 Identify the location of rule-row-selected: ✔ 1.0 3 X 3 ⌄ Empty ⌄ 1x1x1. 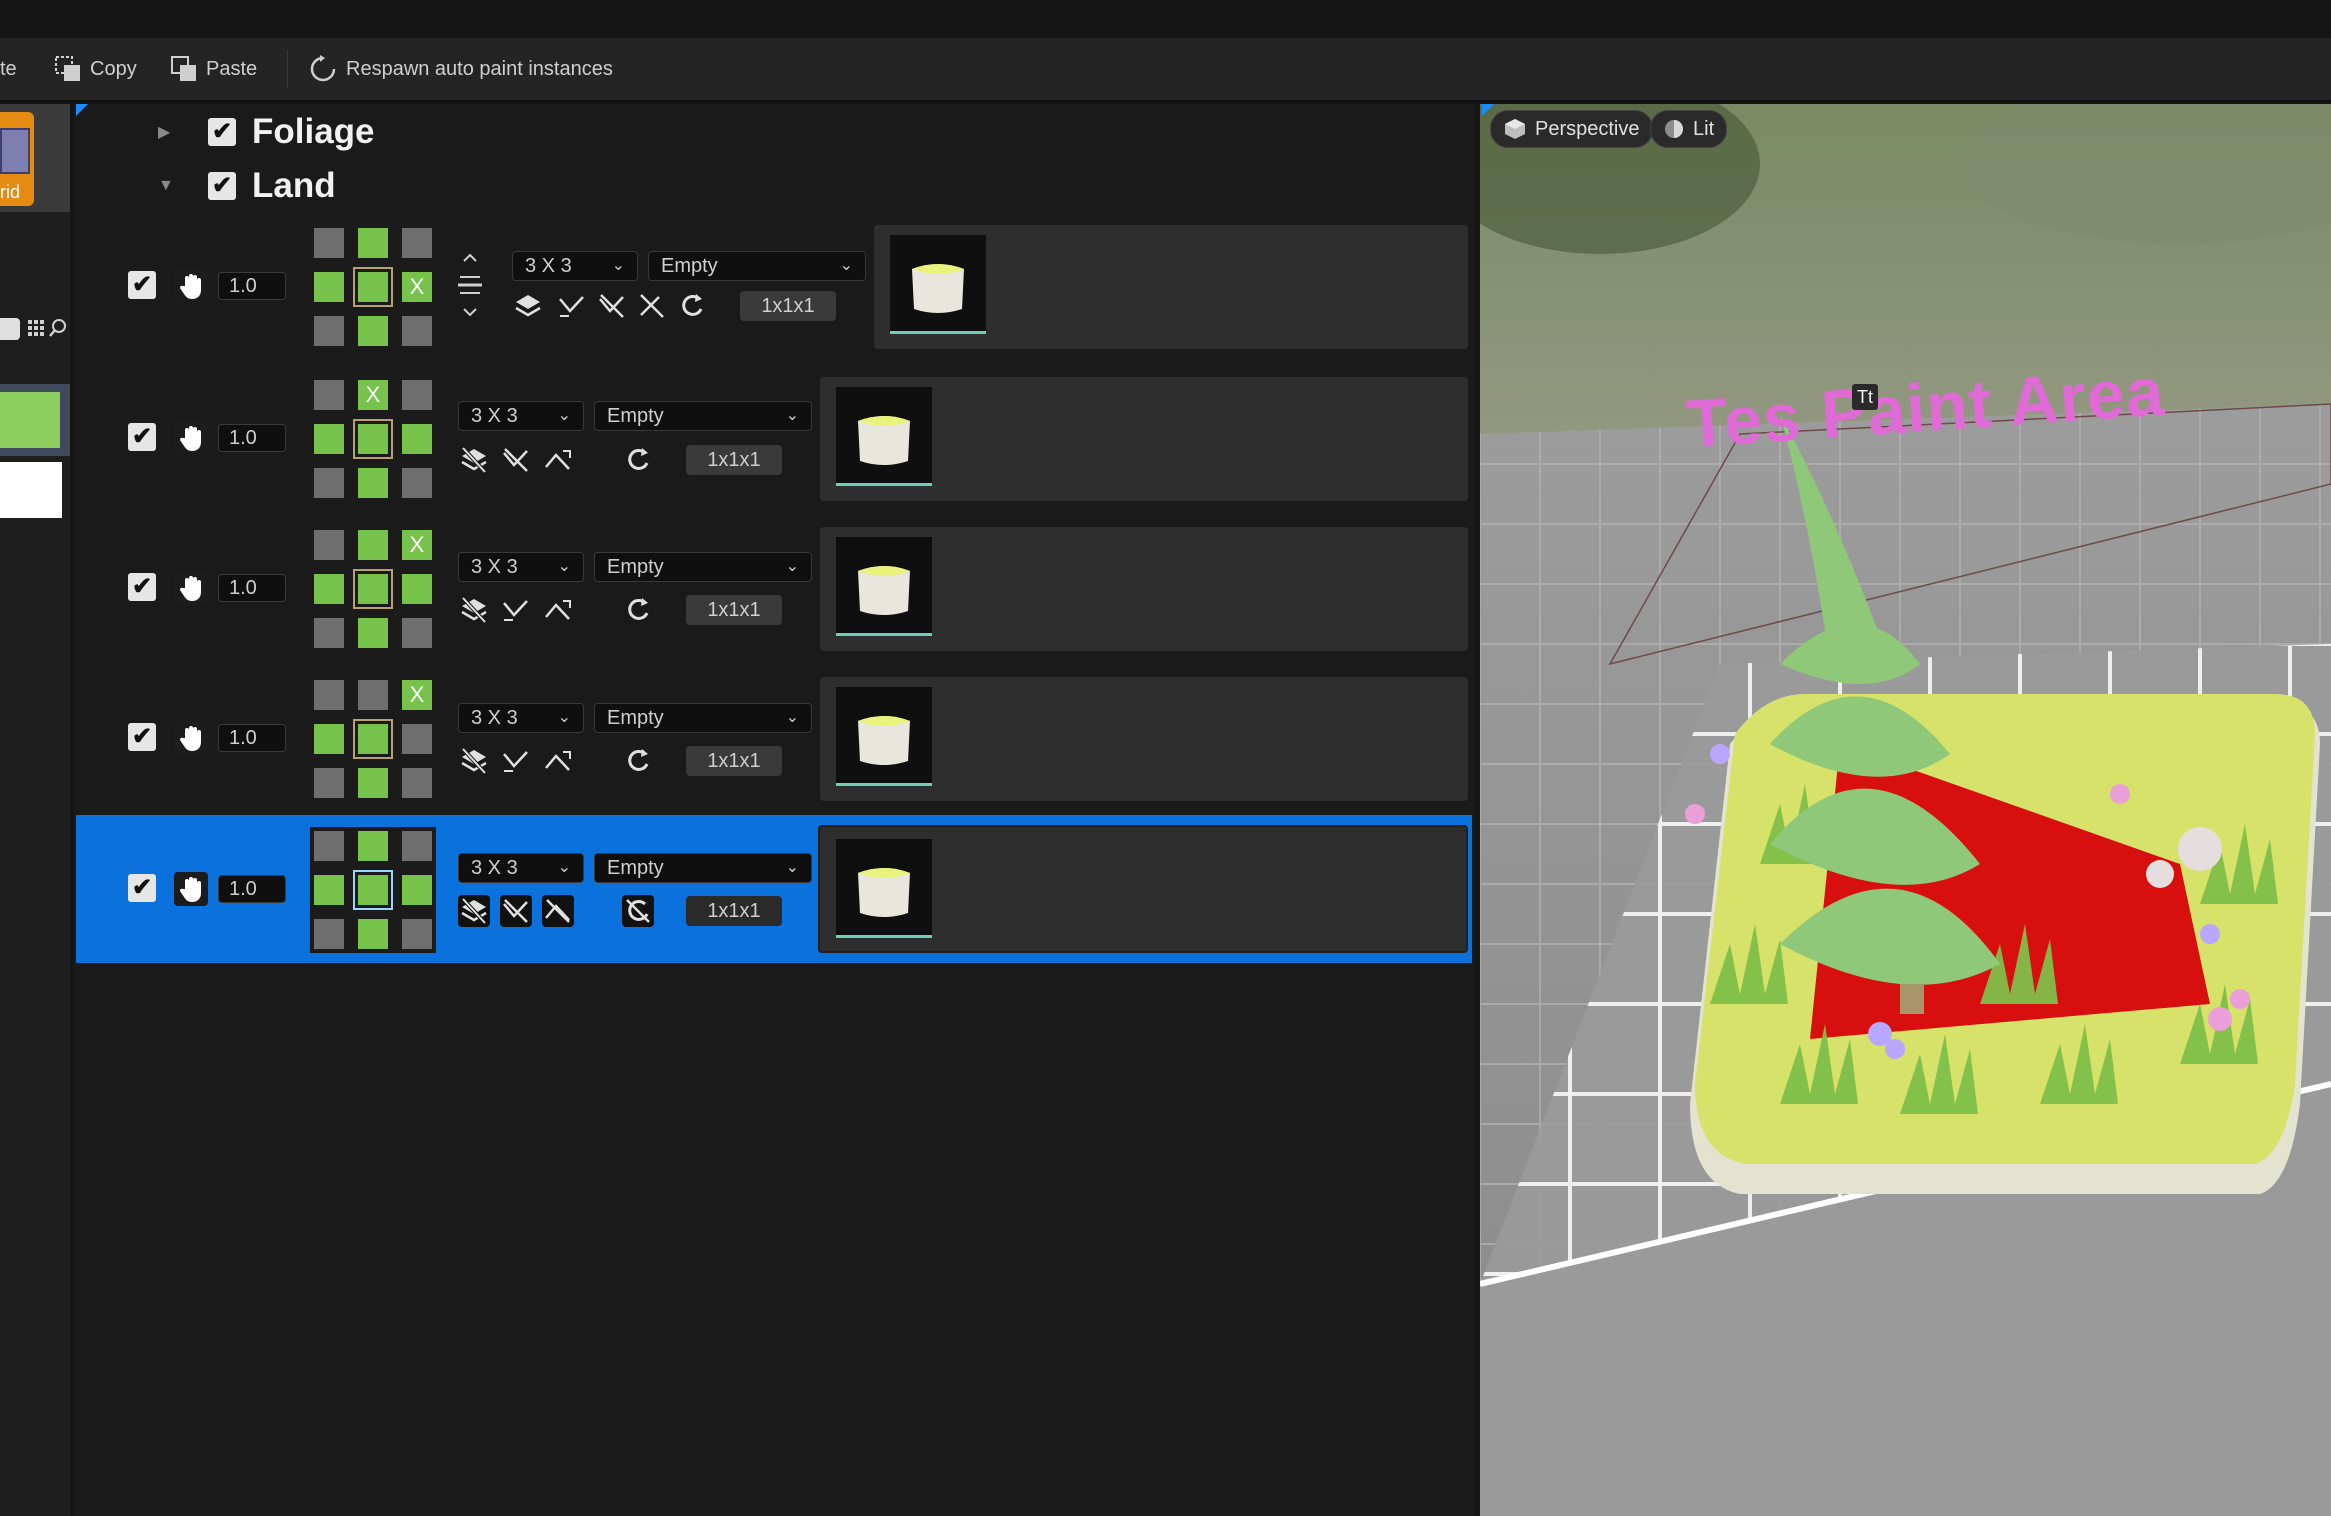
(774, 889).